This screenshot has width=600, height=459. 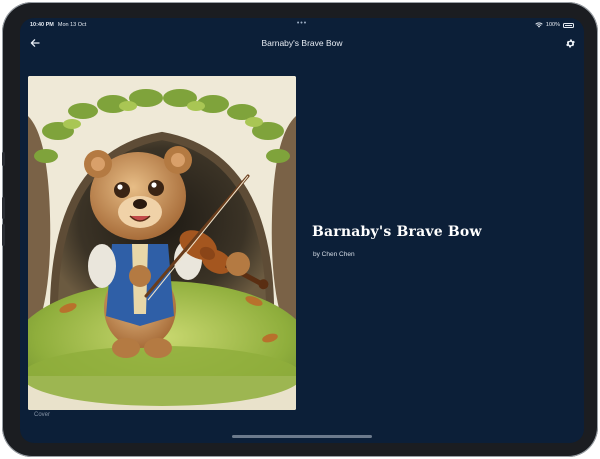 I want to click on arrow-left-icon, so click(x=35, y=43).